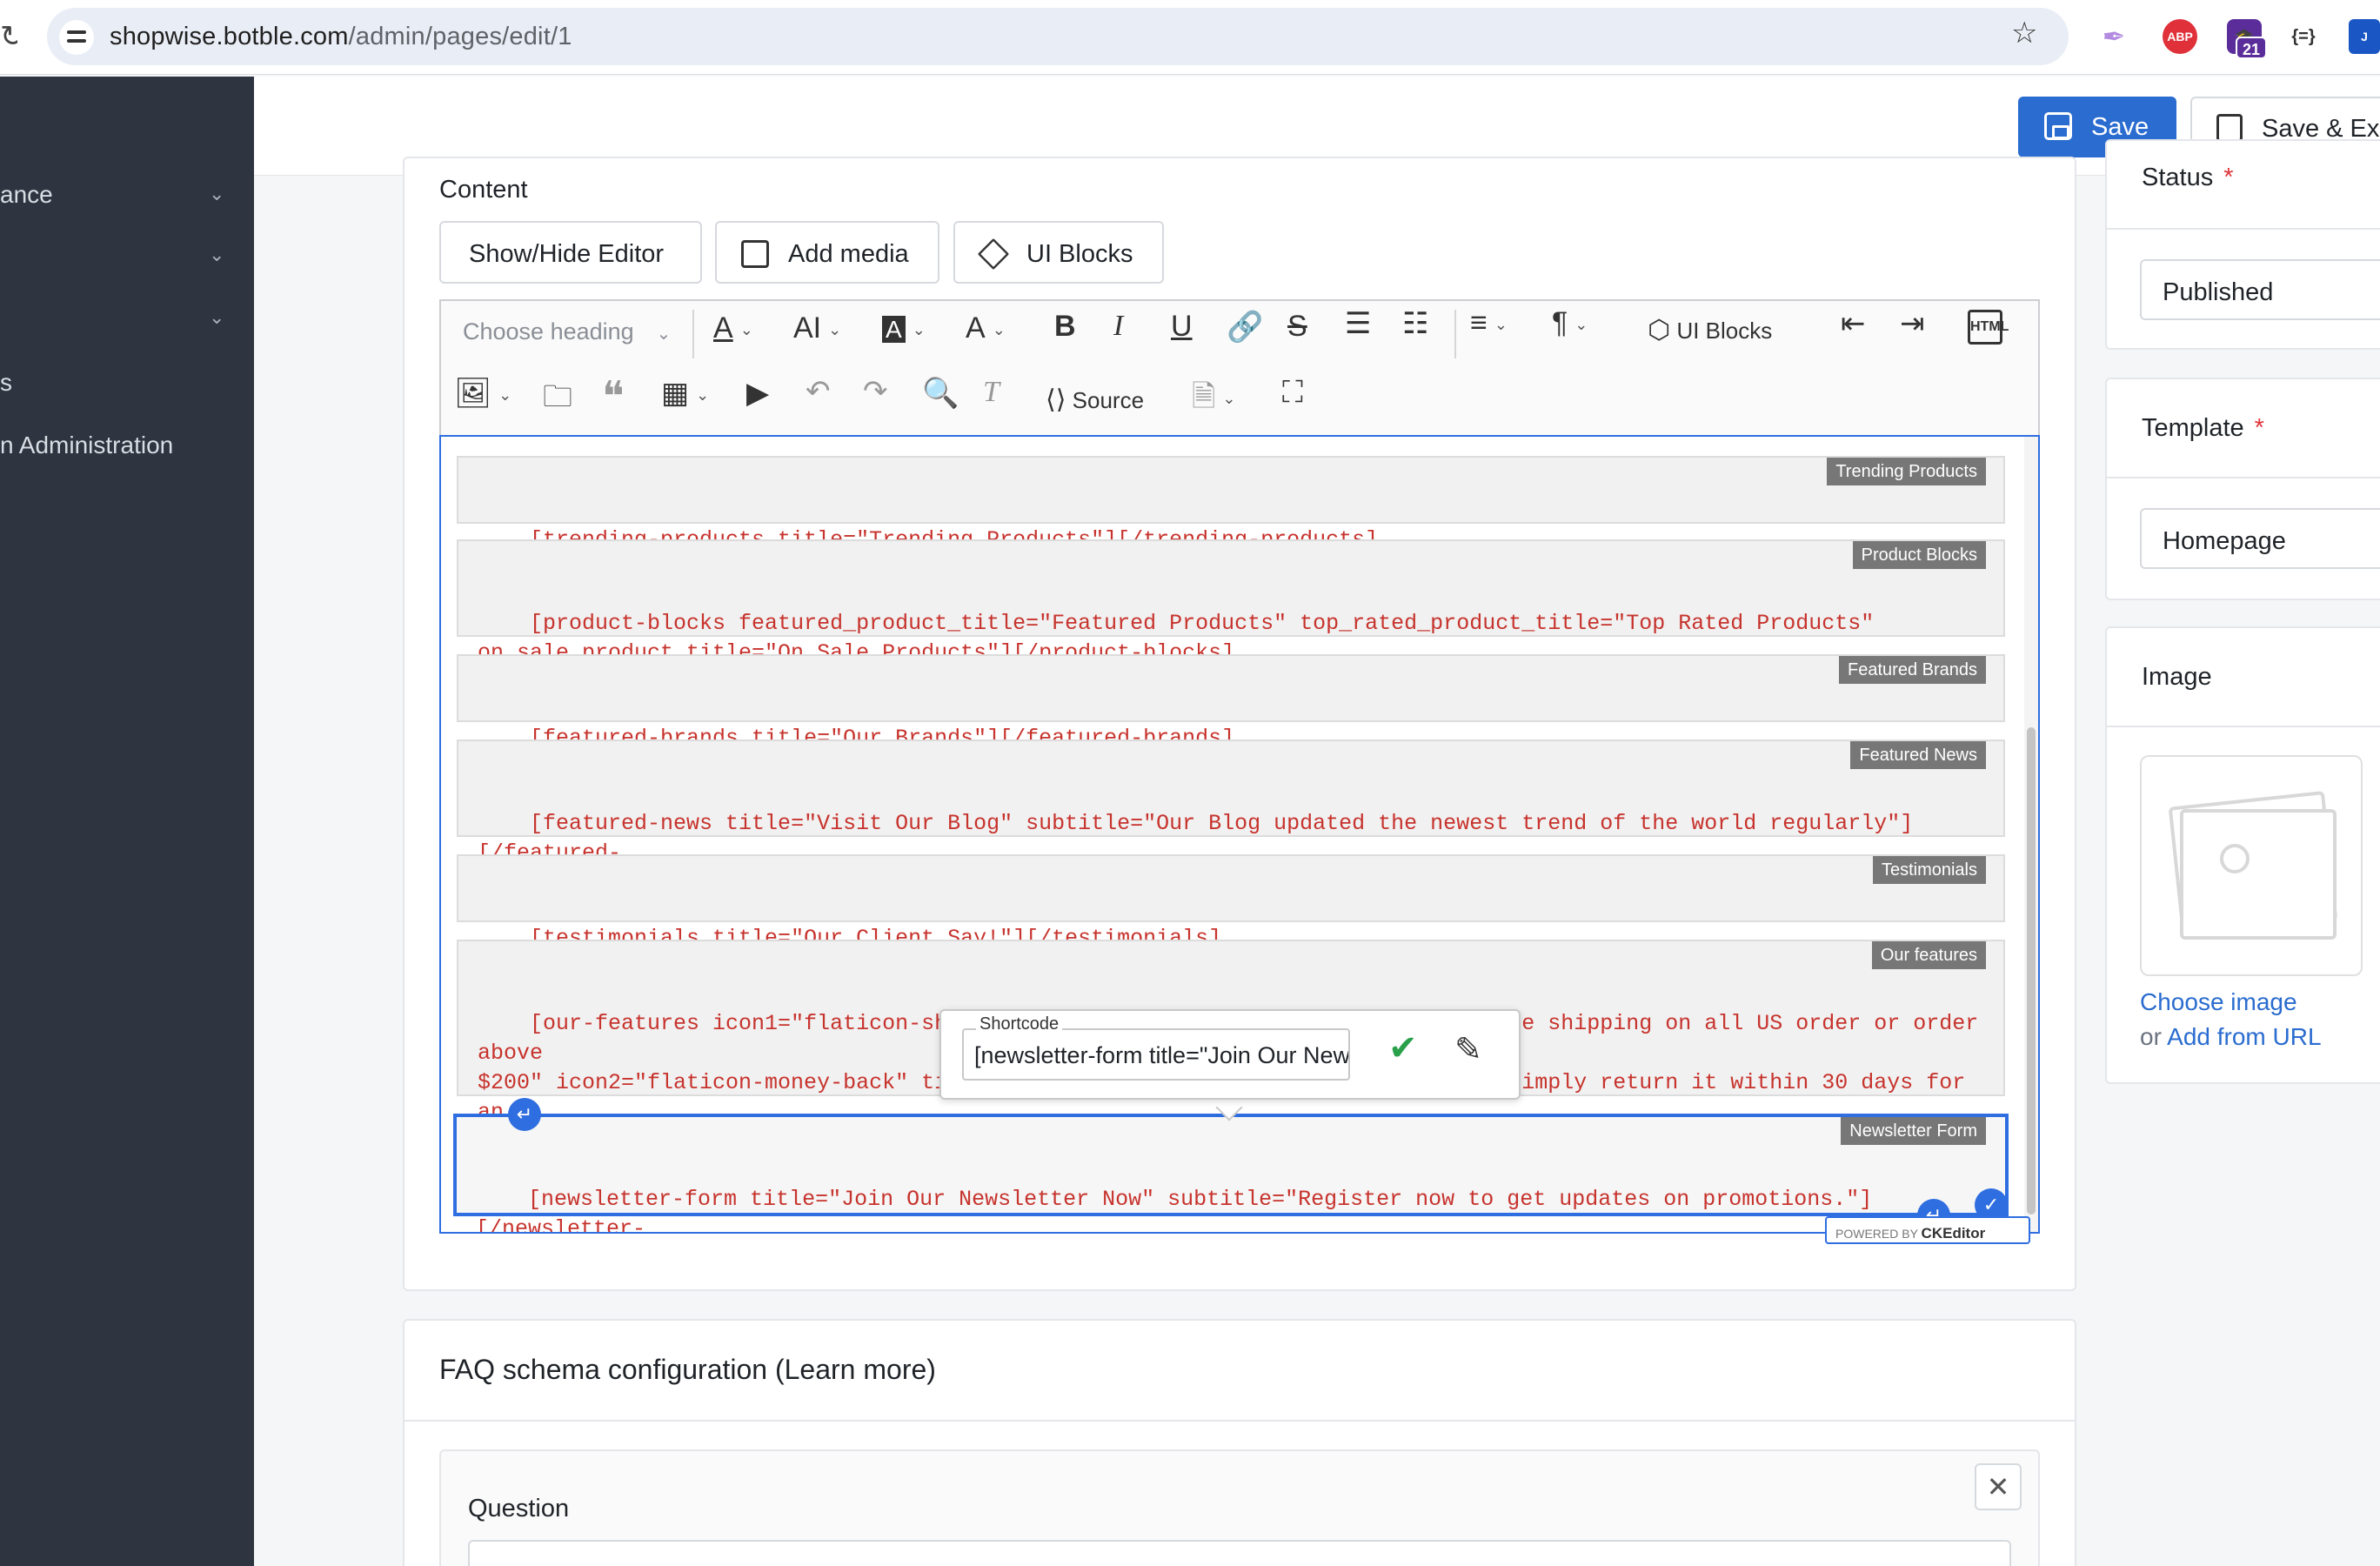 This screenshot has width=2380, height=1566. Describe the element at coordinates (685, 393) in the screenshot. I see `insert-table-button: ▦ ⌄` at that location.